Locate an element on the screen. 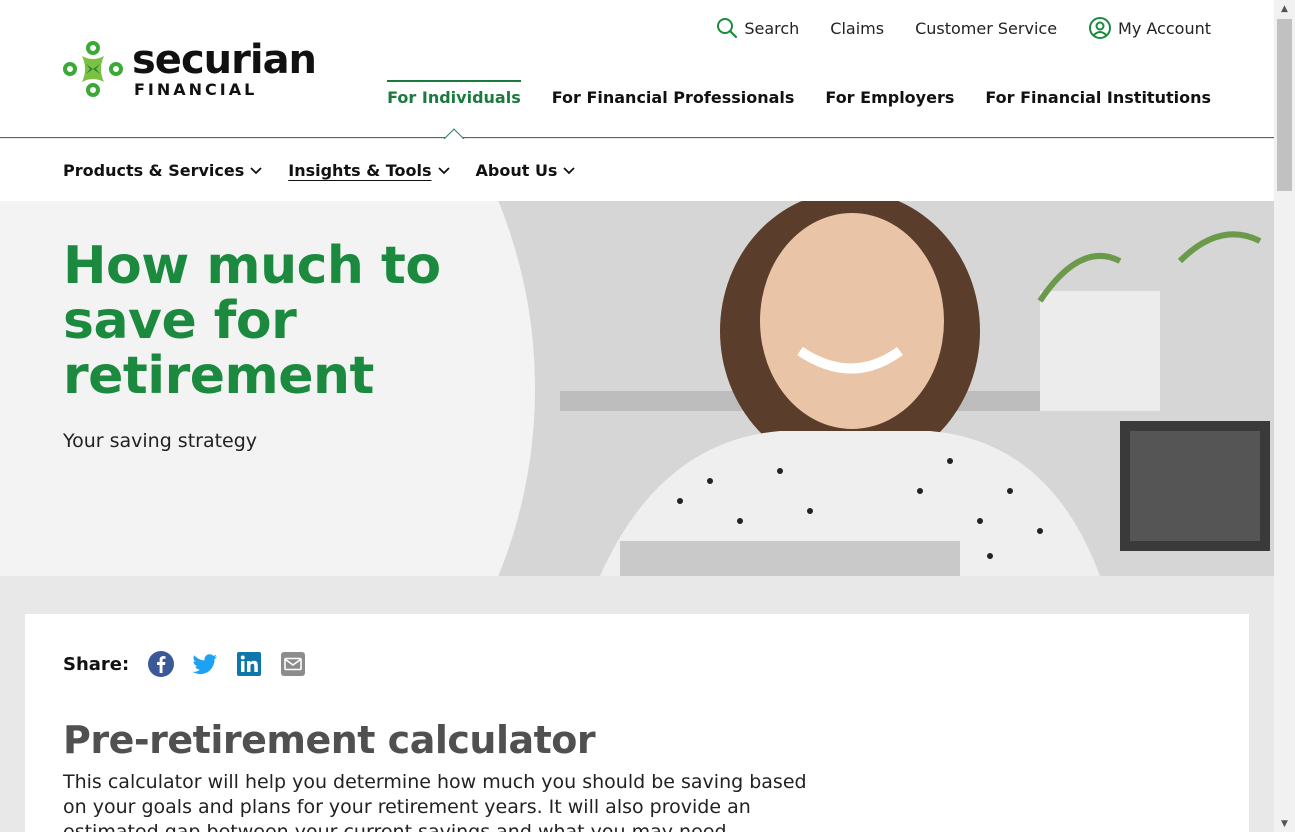 This screenshot has height=832, width=1295. scrollbar-thumb is located at coordinates (1284, 105).